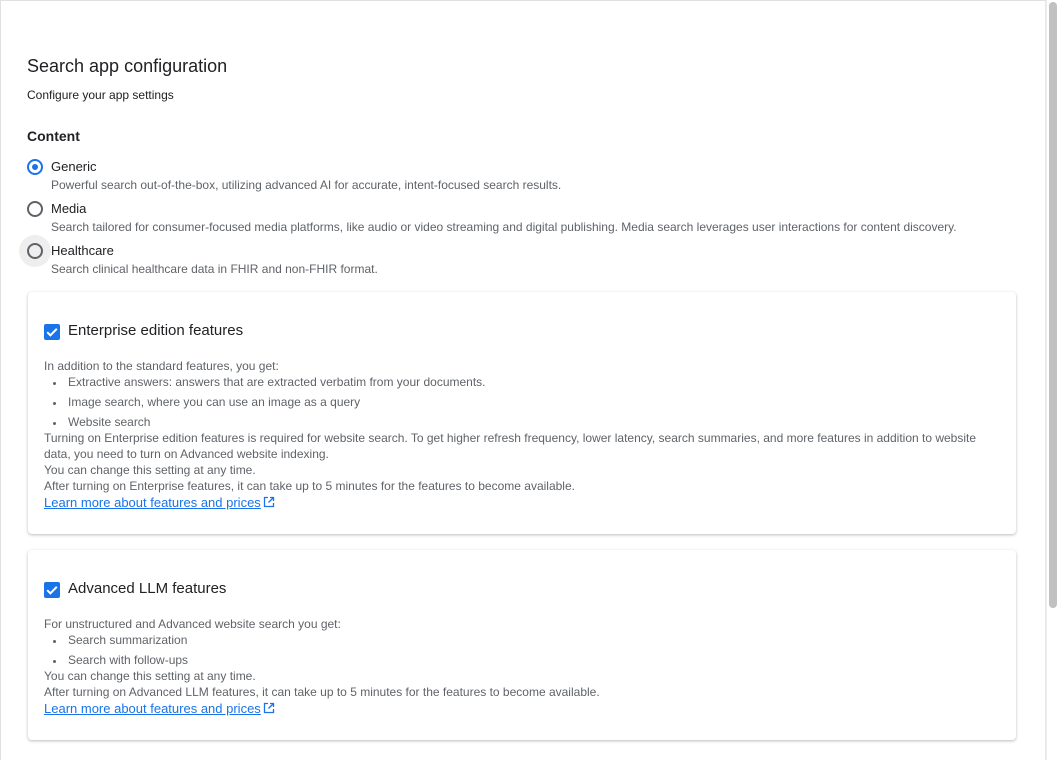  I want to click on radio-button-media, so click(35, 209).